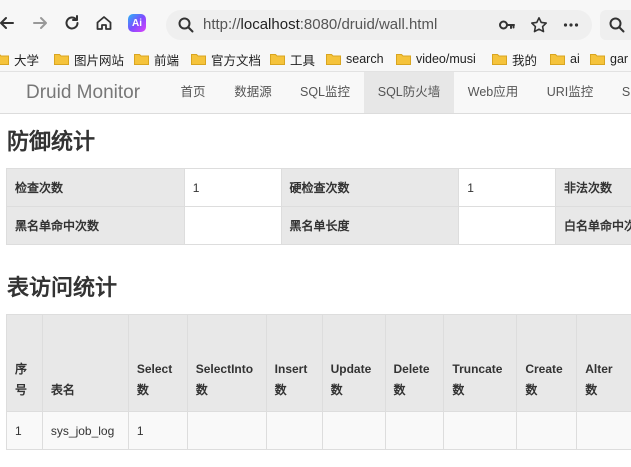 The image size is (631, 467). Describe the element at coordinates (7, 23) in the screenshot. I see `back-arrow-icon` at that location.